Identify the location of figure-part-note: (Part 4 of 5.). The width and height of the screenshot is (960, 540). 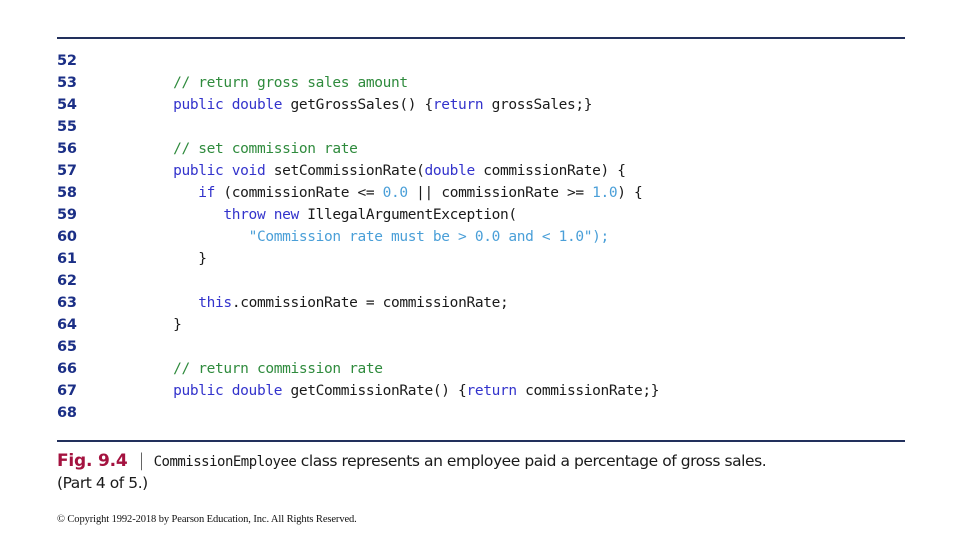
(102, 483).